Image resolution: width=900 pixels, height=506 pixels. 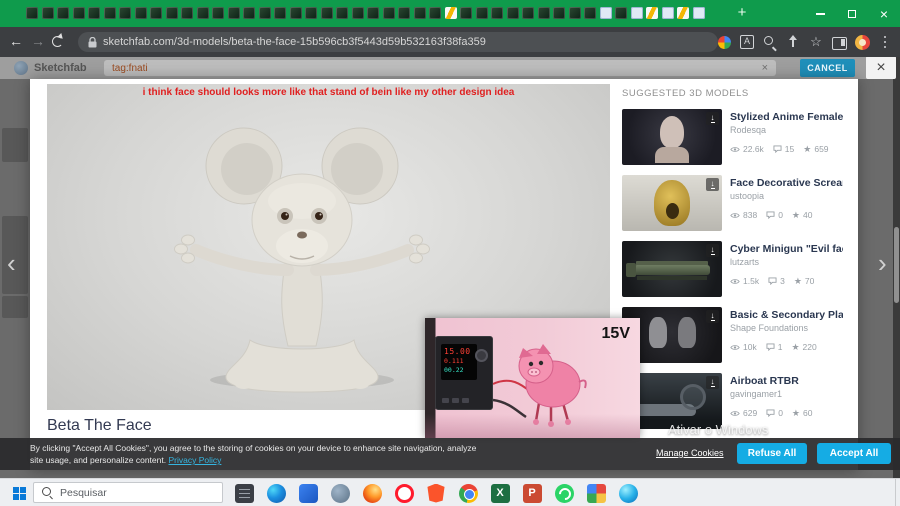 What do you see at coordinates (532, 492) in the screenshot?
I see `powerpoint-icon` at bounding box center [532, 492].